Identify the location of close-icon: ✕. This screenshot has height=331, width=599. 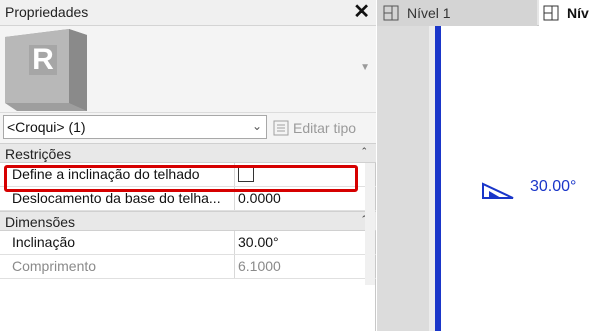
(361, 12).